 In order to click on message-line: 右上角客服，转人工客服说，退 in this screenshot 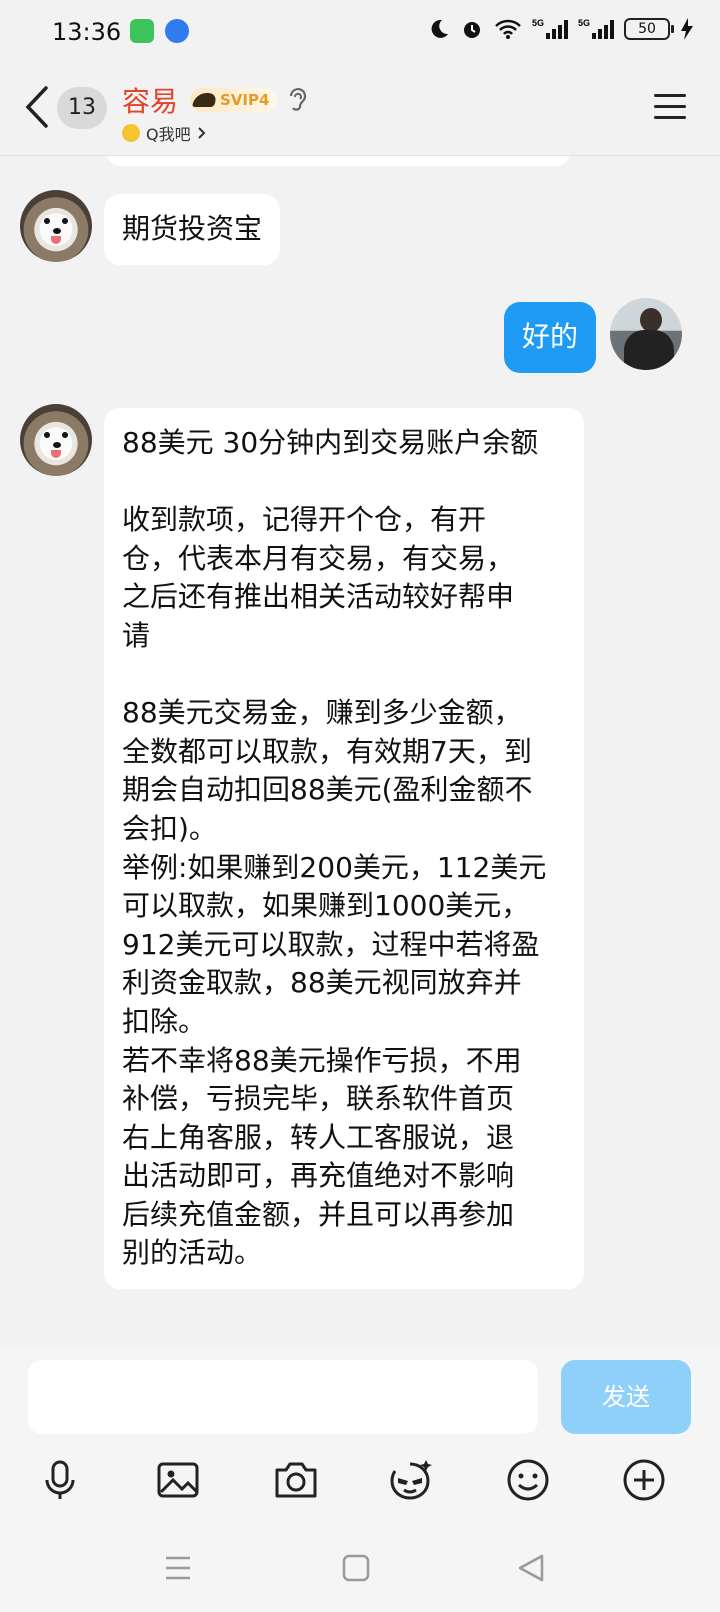, I will do `click(318, 1137)`.